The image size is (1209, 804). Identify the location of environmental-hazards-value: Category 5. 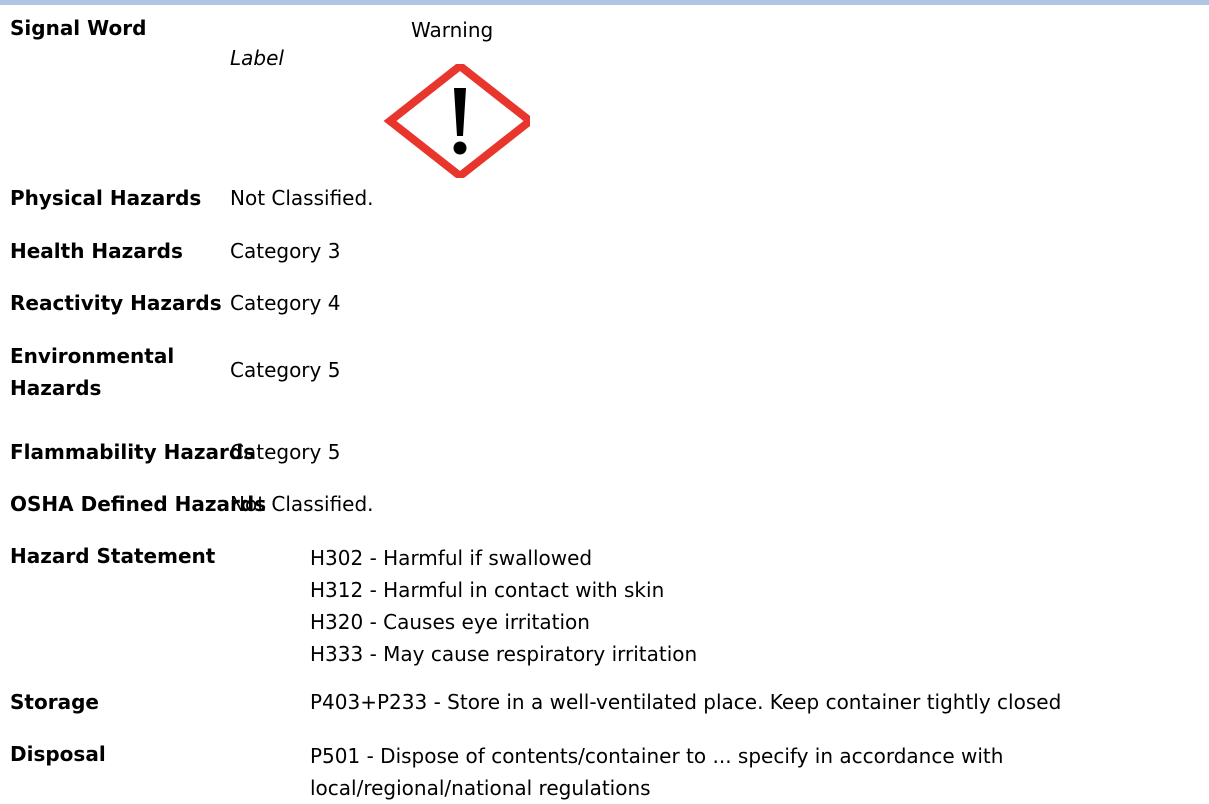
(285, 370).